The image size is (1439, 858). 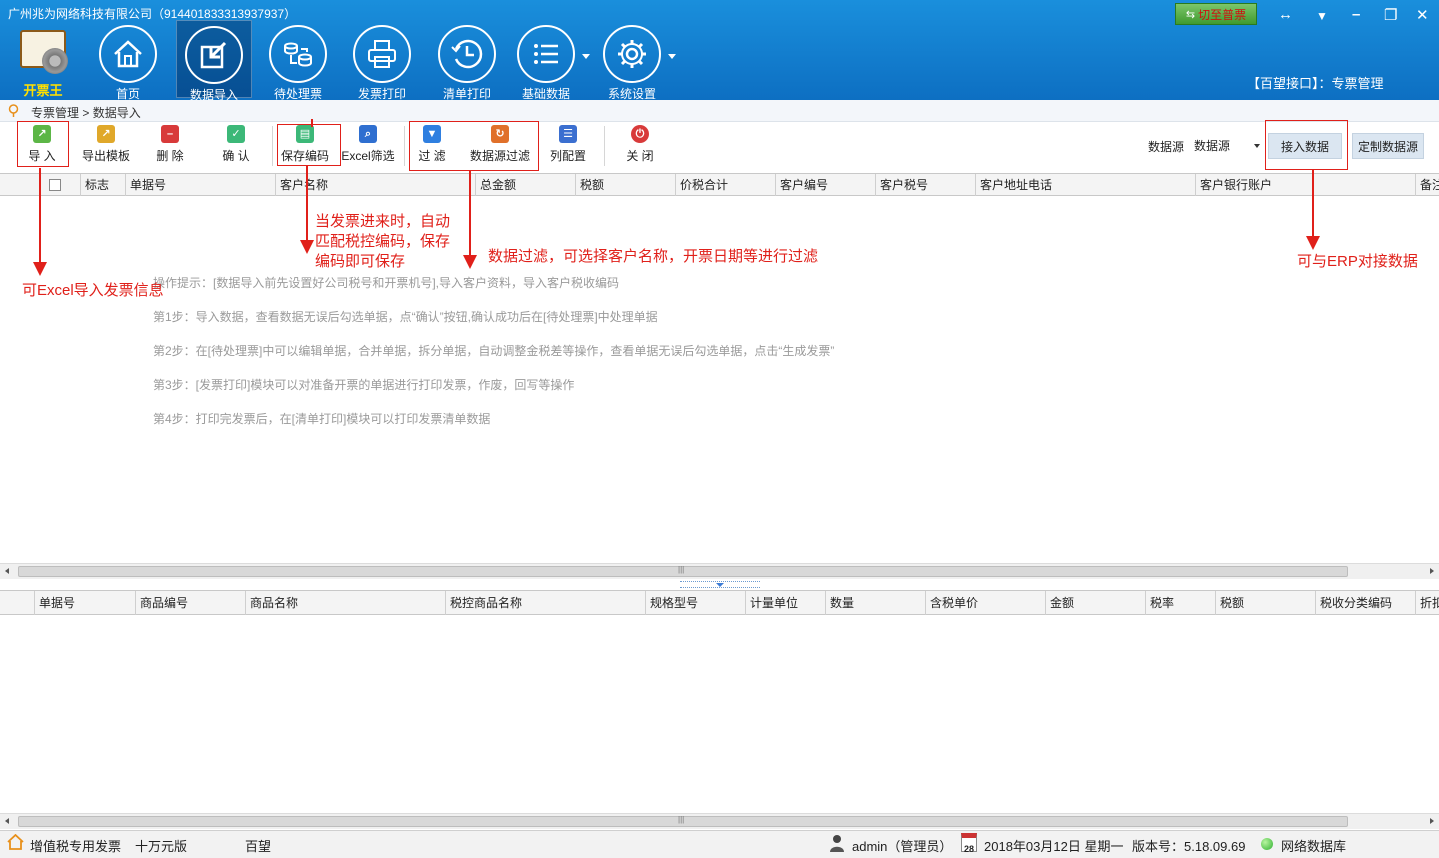 I want to click on close-button: ⏻ 关 闭, so click(x=640, y=146).